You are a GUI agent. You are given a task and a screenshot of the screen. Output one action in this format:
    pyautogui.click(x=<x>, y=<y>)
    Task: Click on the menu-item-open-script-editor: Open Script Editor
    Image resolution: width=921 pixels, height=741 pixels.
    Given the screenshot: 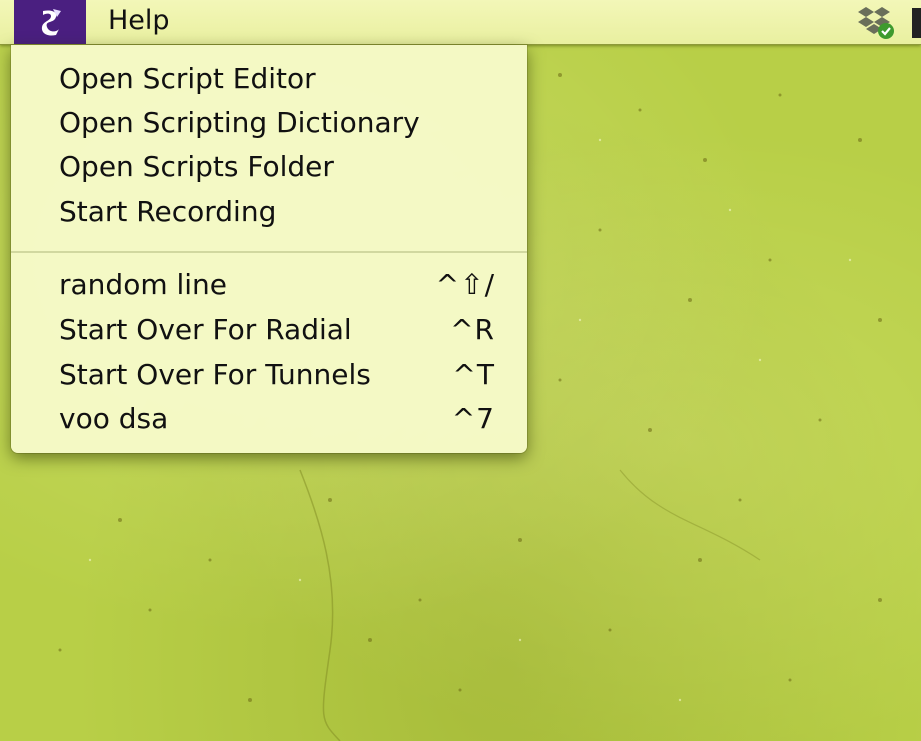 What is the action you would take?
    pyautogui.click(x=277, y=79)
    